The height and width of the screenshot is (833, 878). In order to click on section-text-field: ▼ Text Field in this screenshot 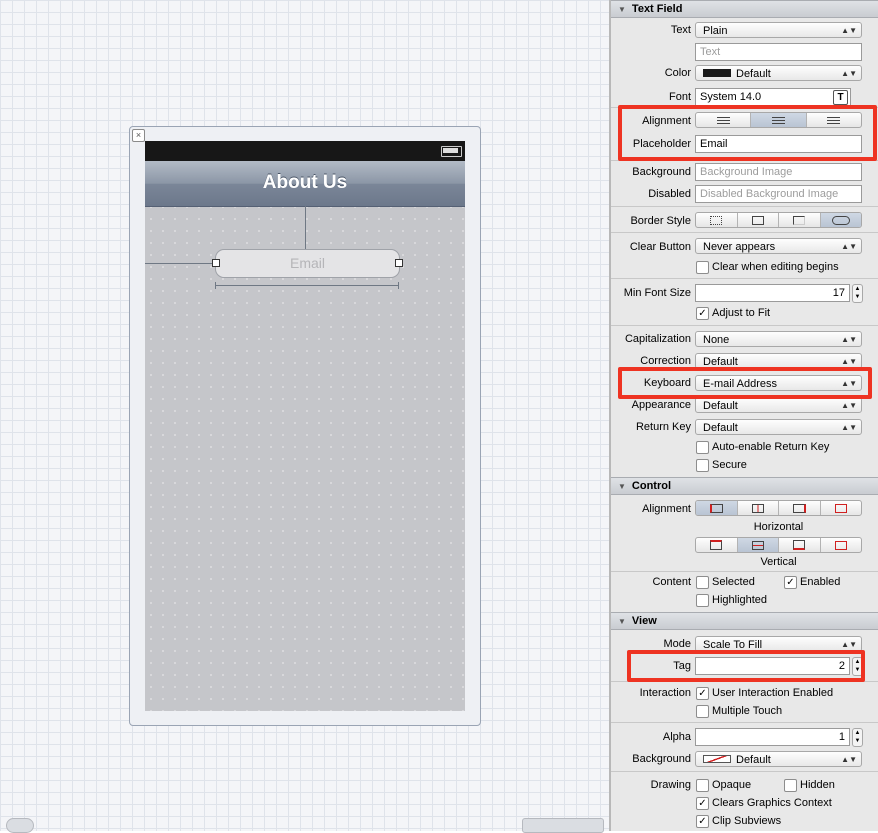, I will do `click(744, 9)`.